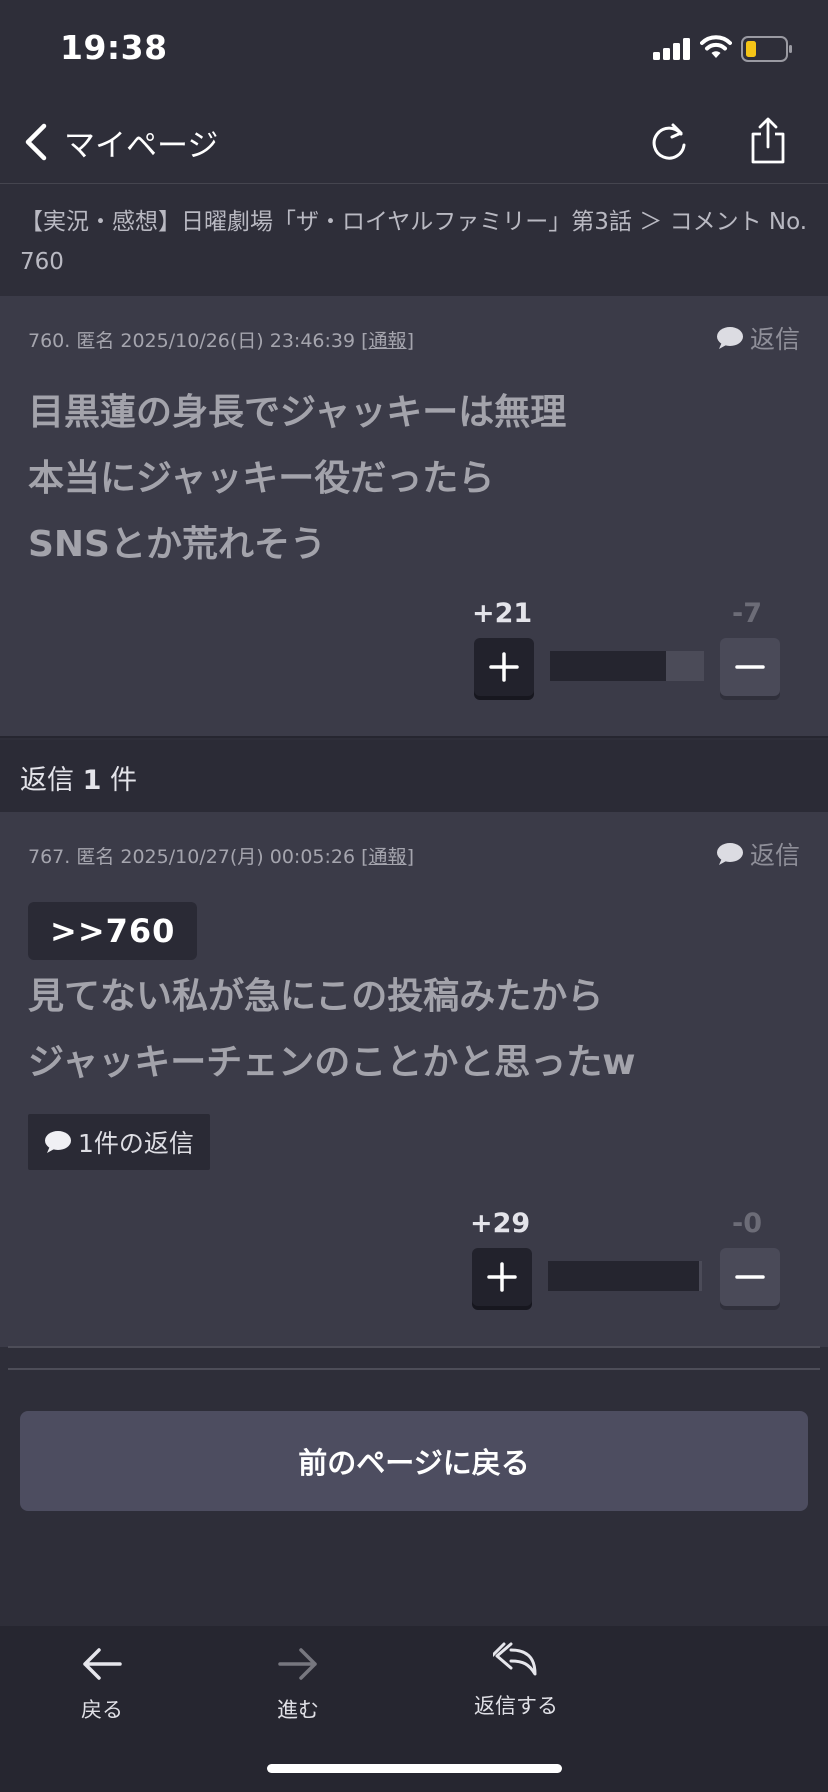 This screenshot has width=828, height=1792. I want to click on previous-page-button: 前のページに戻る, so click(414, 1461).